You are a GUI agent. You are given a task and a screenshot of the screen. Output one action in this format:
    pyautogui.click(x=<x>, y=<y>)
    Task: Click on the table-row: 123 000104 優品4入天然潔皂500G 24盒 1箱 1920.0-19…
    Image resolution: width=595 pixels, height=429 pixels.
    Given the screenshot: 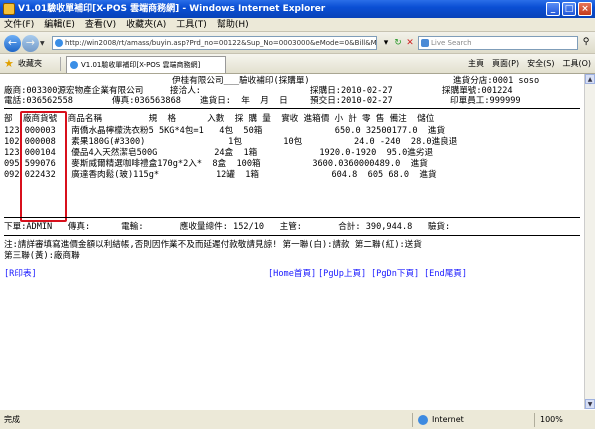 What is the action you would take?
    pyautogui.click(x=219, y=153)
    